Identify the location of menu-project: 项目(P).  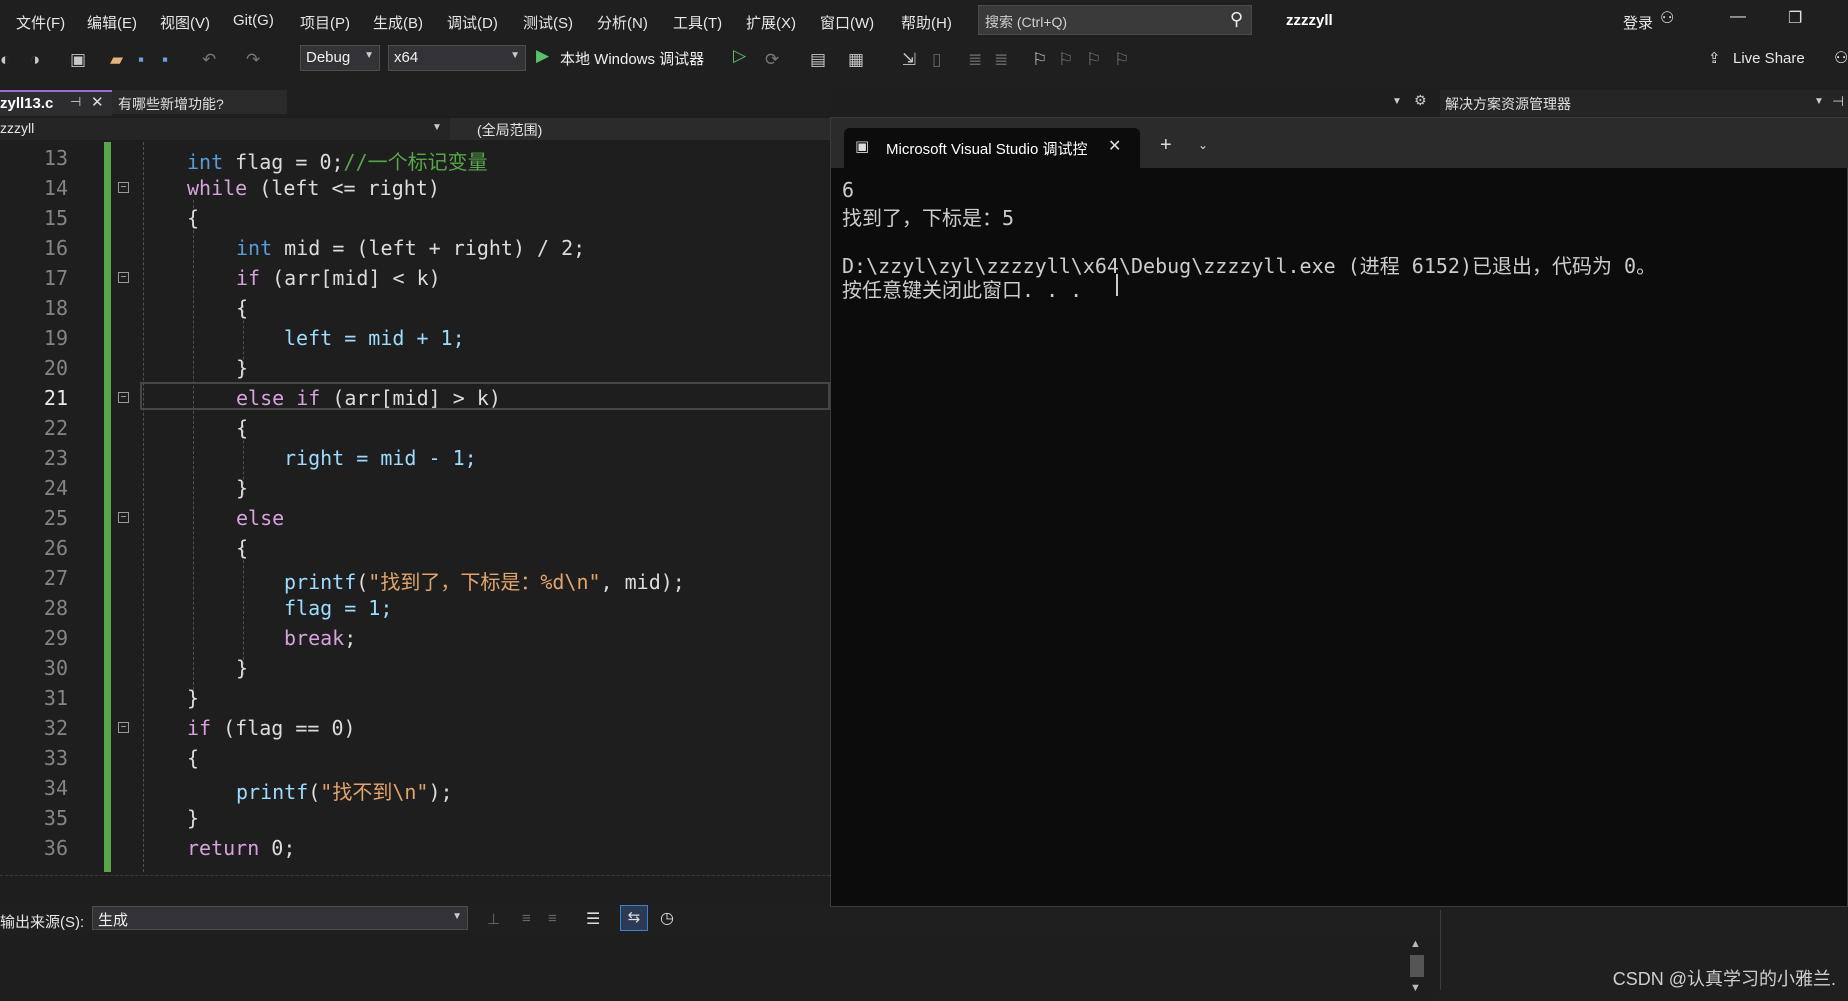
(325, 22).